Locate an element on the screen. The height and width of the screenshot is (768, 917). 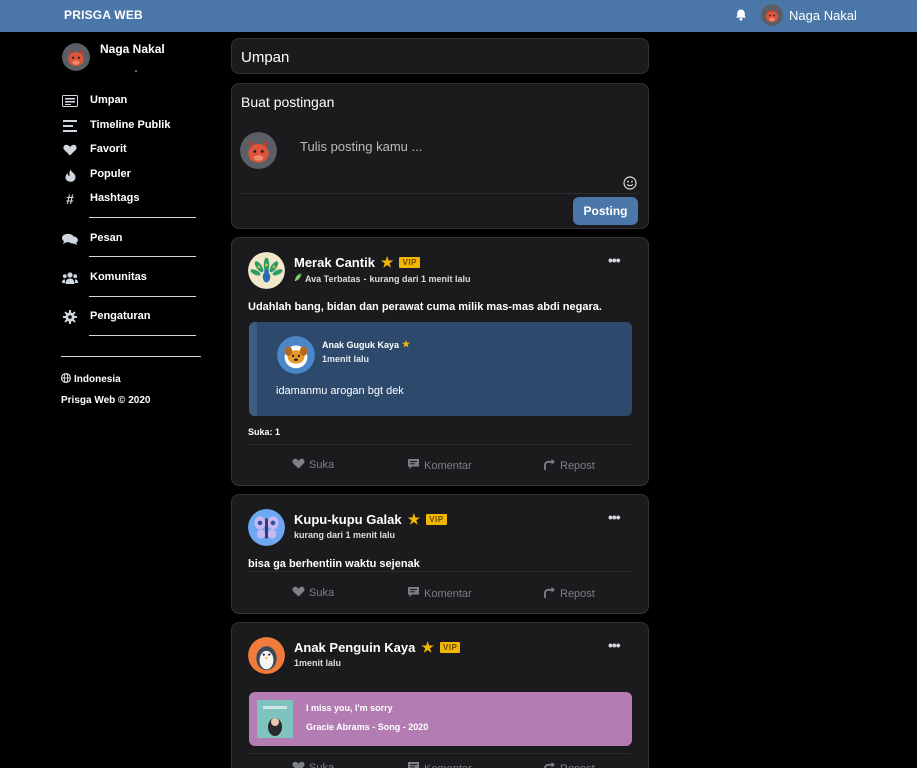
bell-icon is located at coordinates (741, 15).